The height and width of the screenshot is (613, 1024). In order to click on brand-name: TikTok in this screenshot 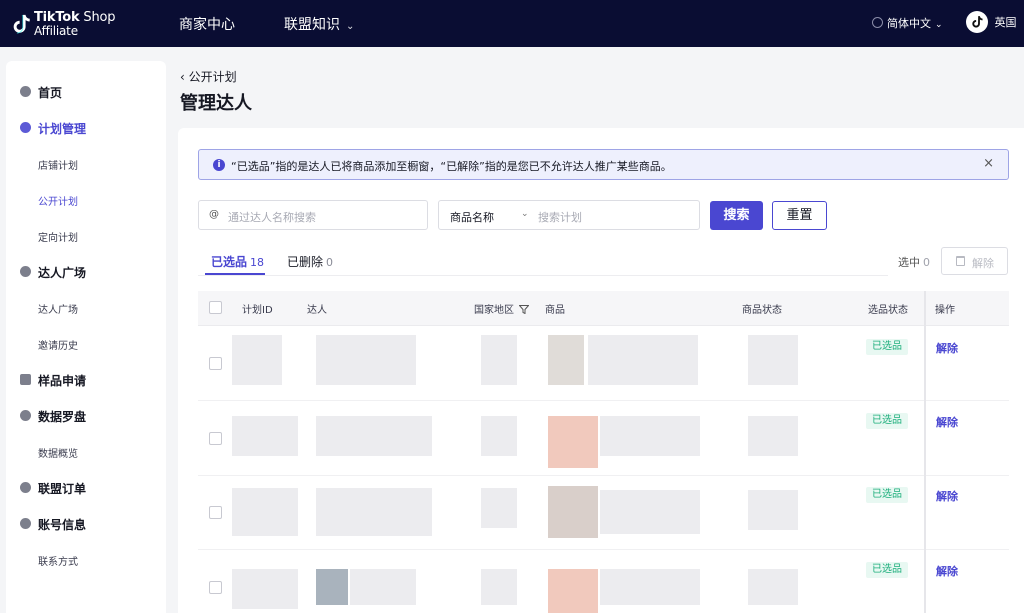, I will do `click(57, 17)`.